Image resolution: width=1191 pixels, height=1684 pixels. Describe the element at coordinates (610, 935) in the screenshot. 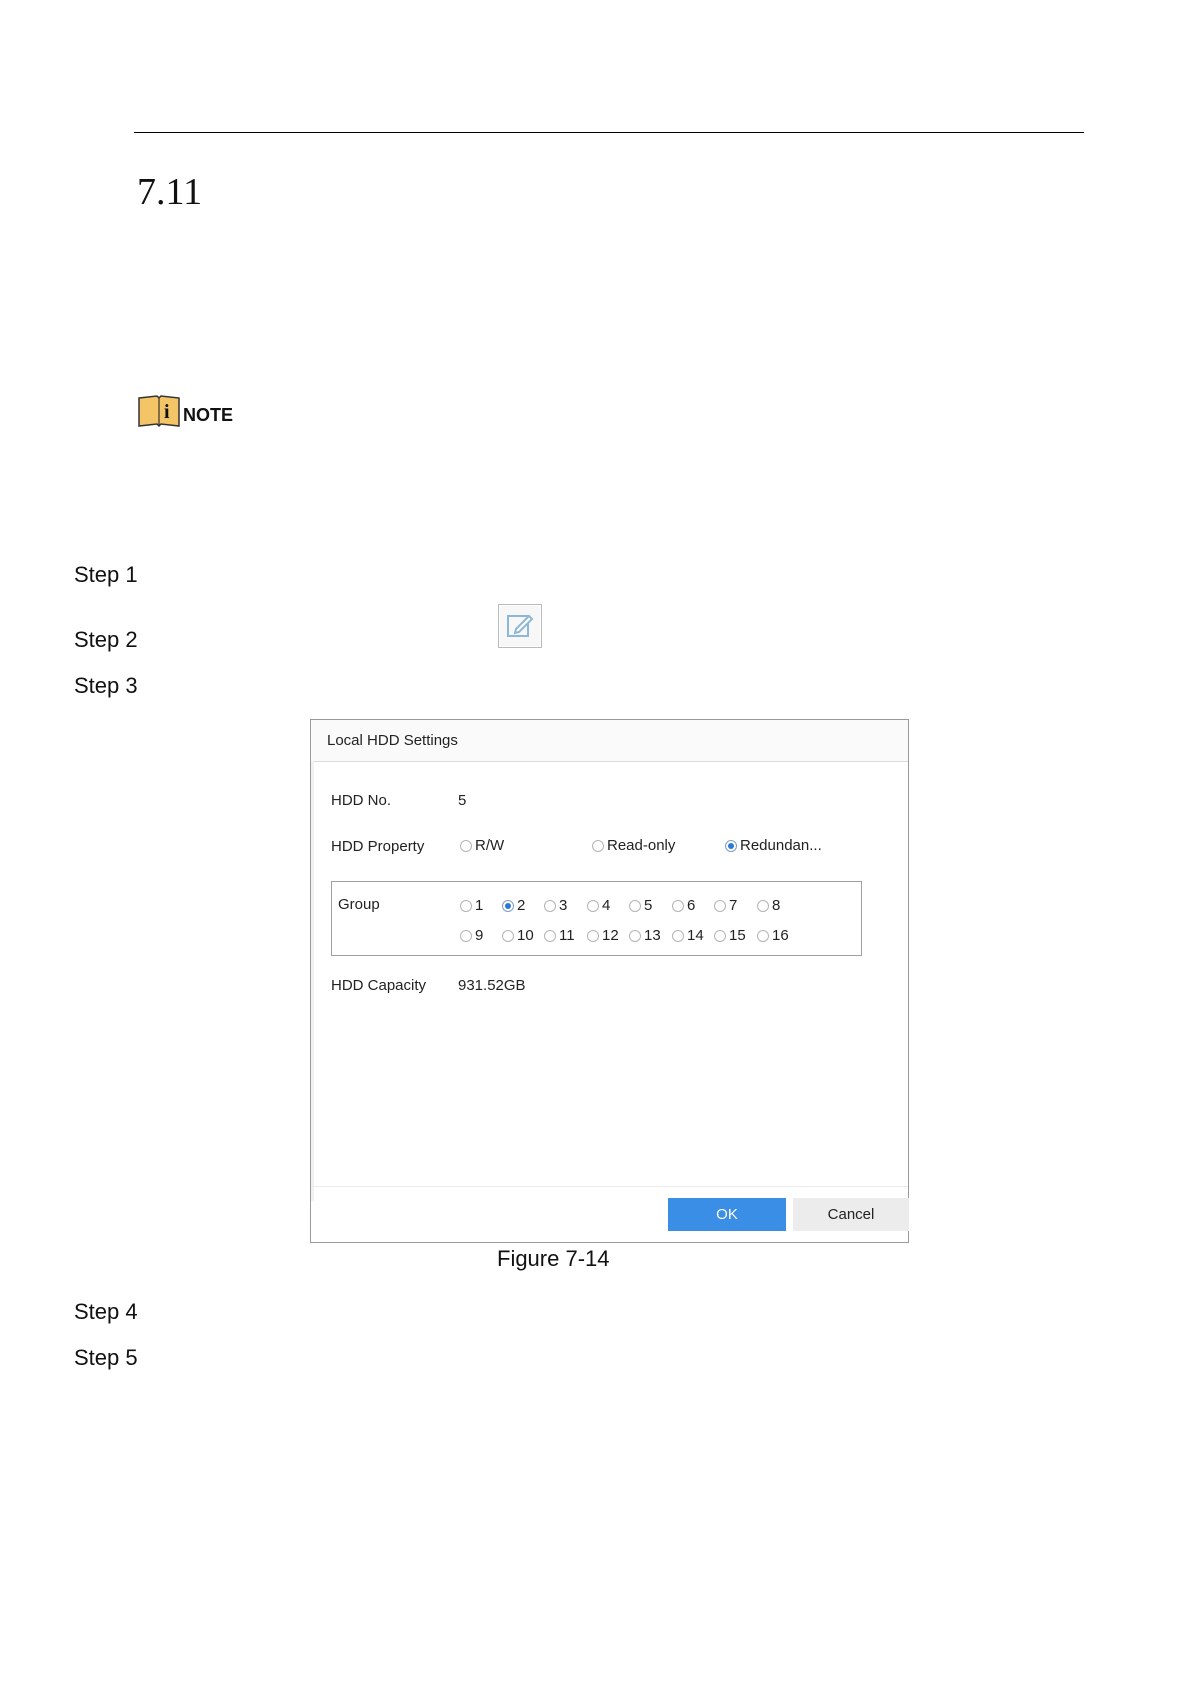

I see `group-option-label: 12` at that location.